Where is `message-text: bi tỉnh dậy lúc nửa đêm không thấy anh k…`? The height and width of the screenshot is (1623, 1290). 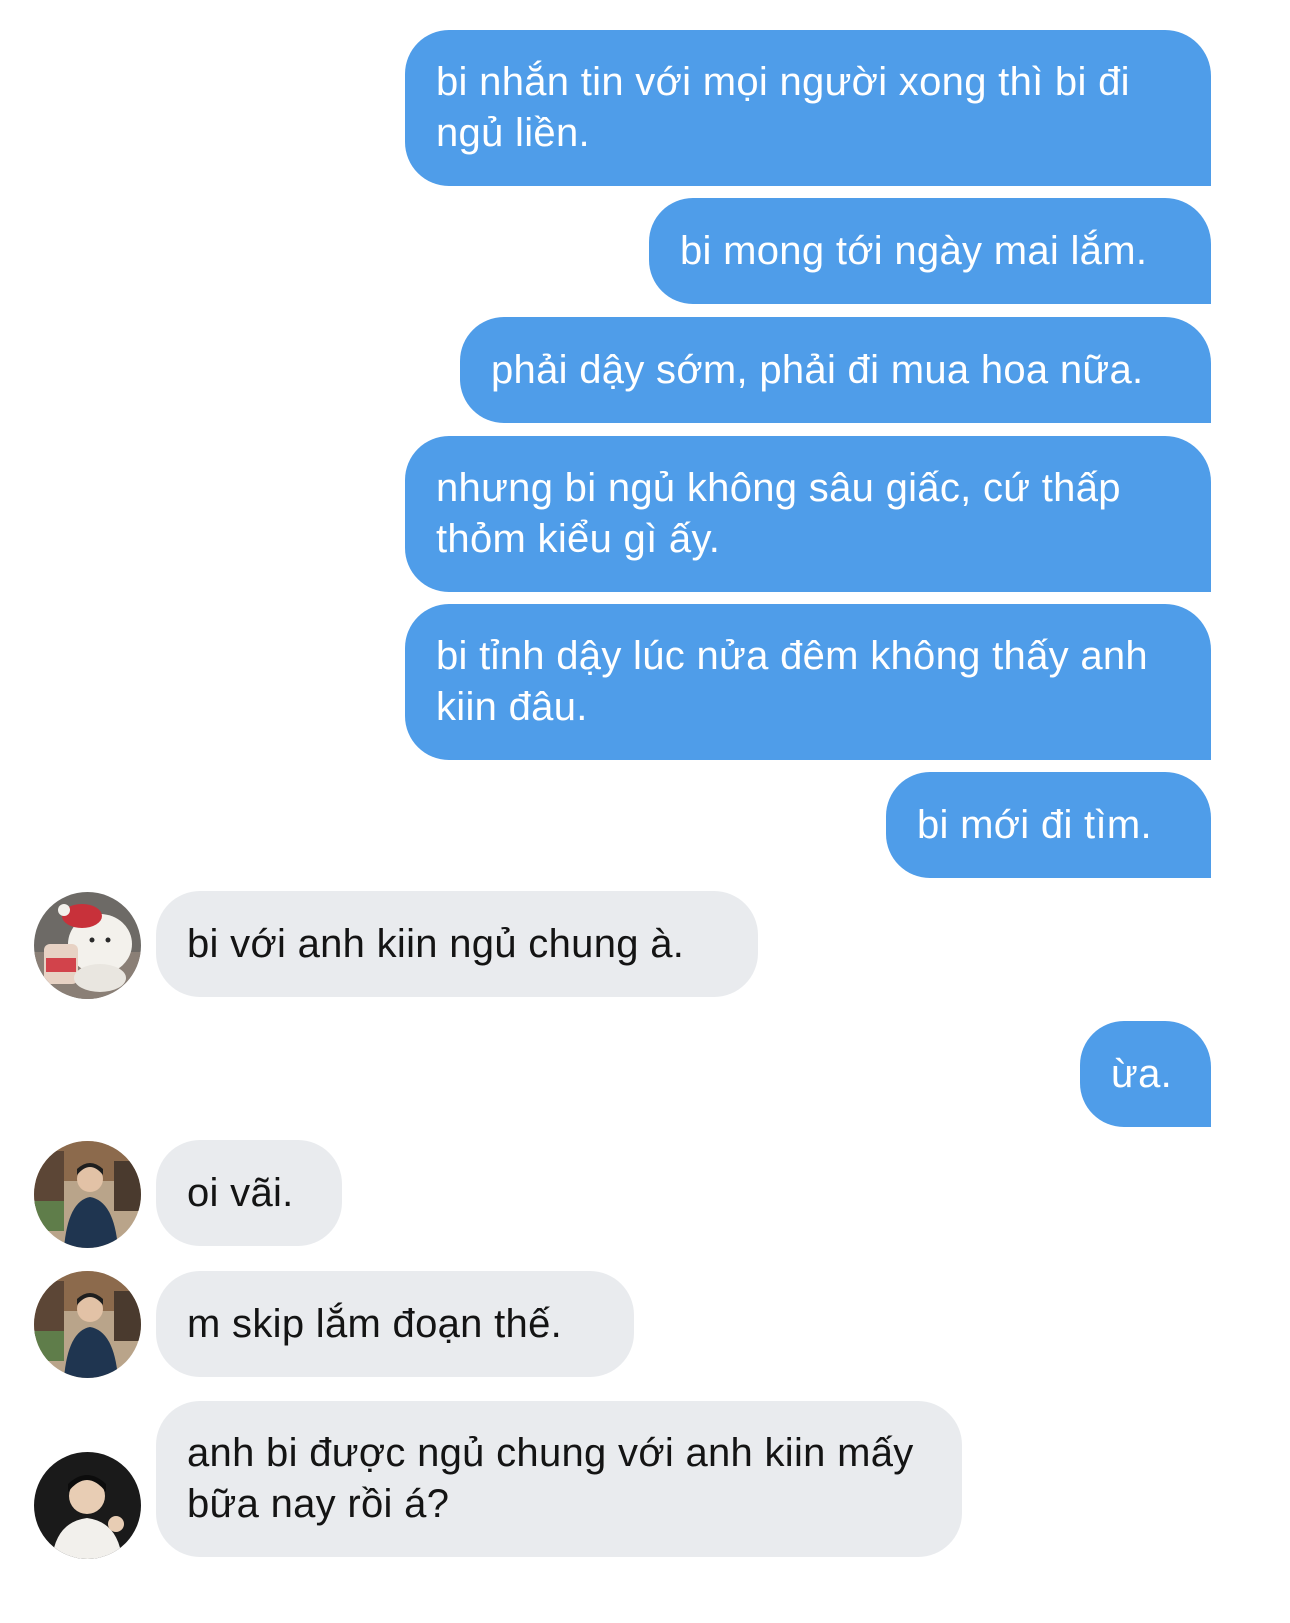
message-text: bi tỉnh dậy lúc nửa đêm không thấy anh k… is located at coordinates (792, 681).